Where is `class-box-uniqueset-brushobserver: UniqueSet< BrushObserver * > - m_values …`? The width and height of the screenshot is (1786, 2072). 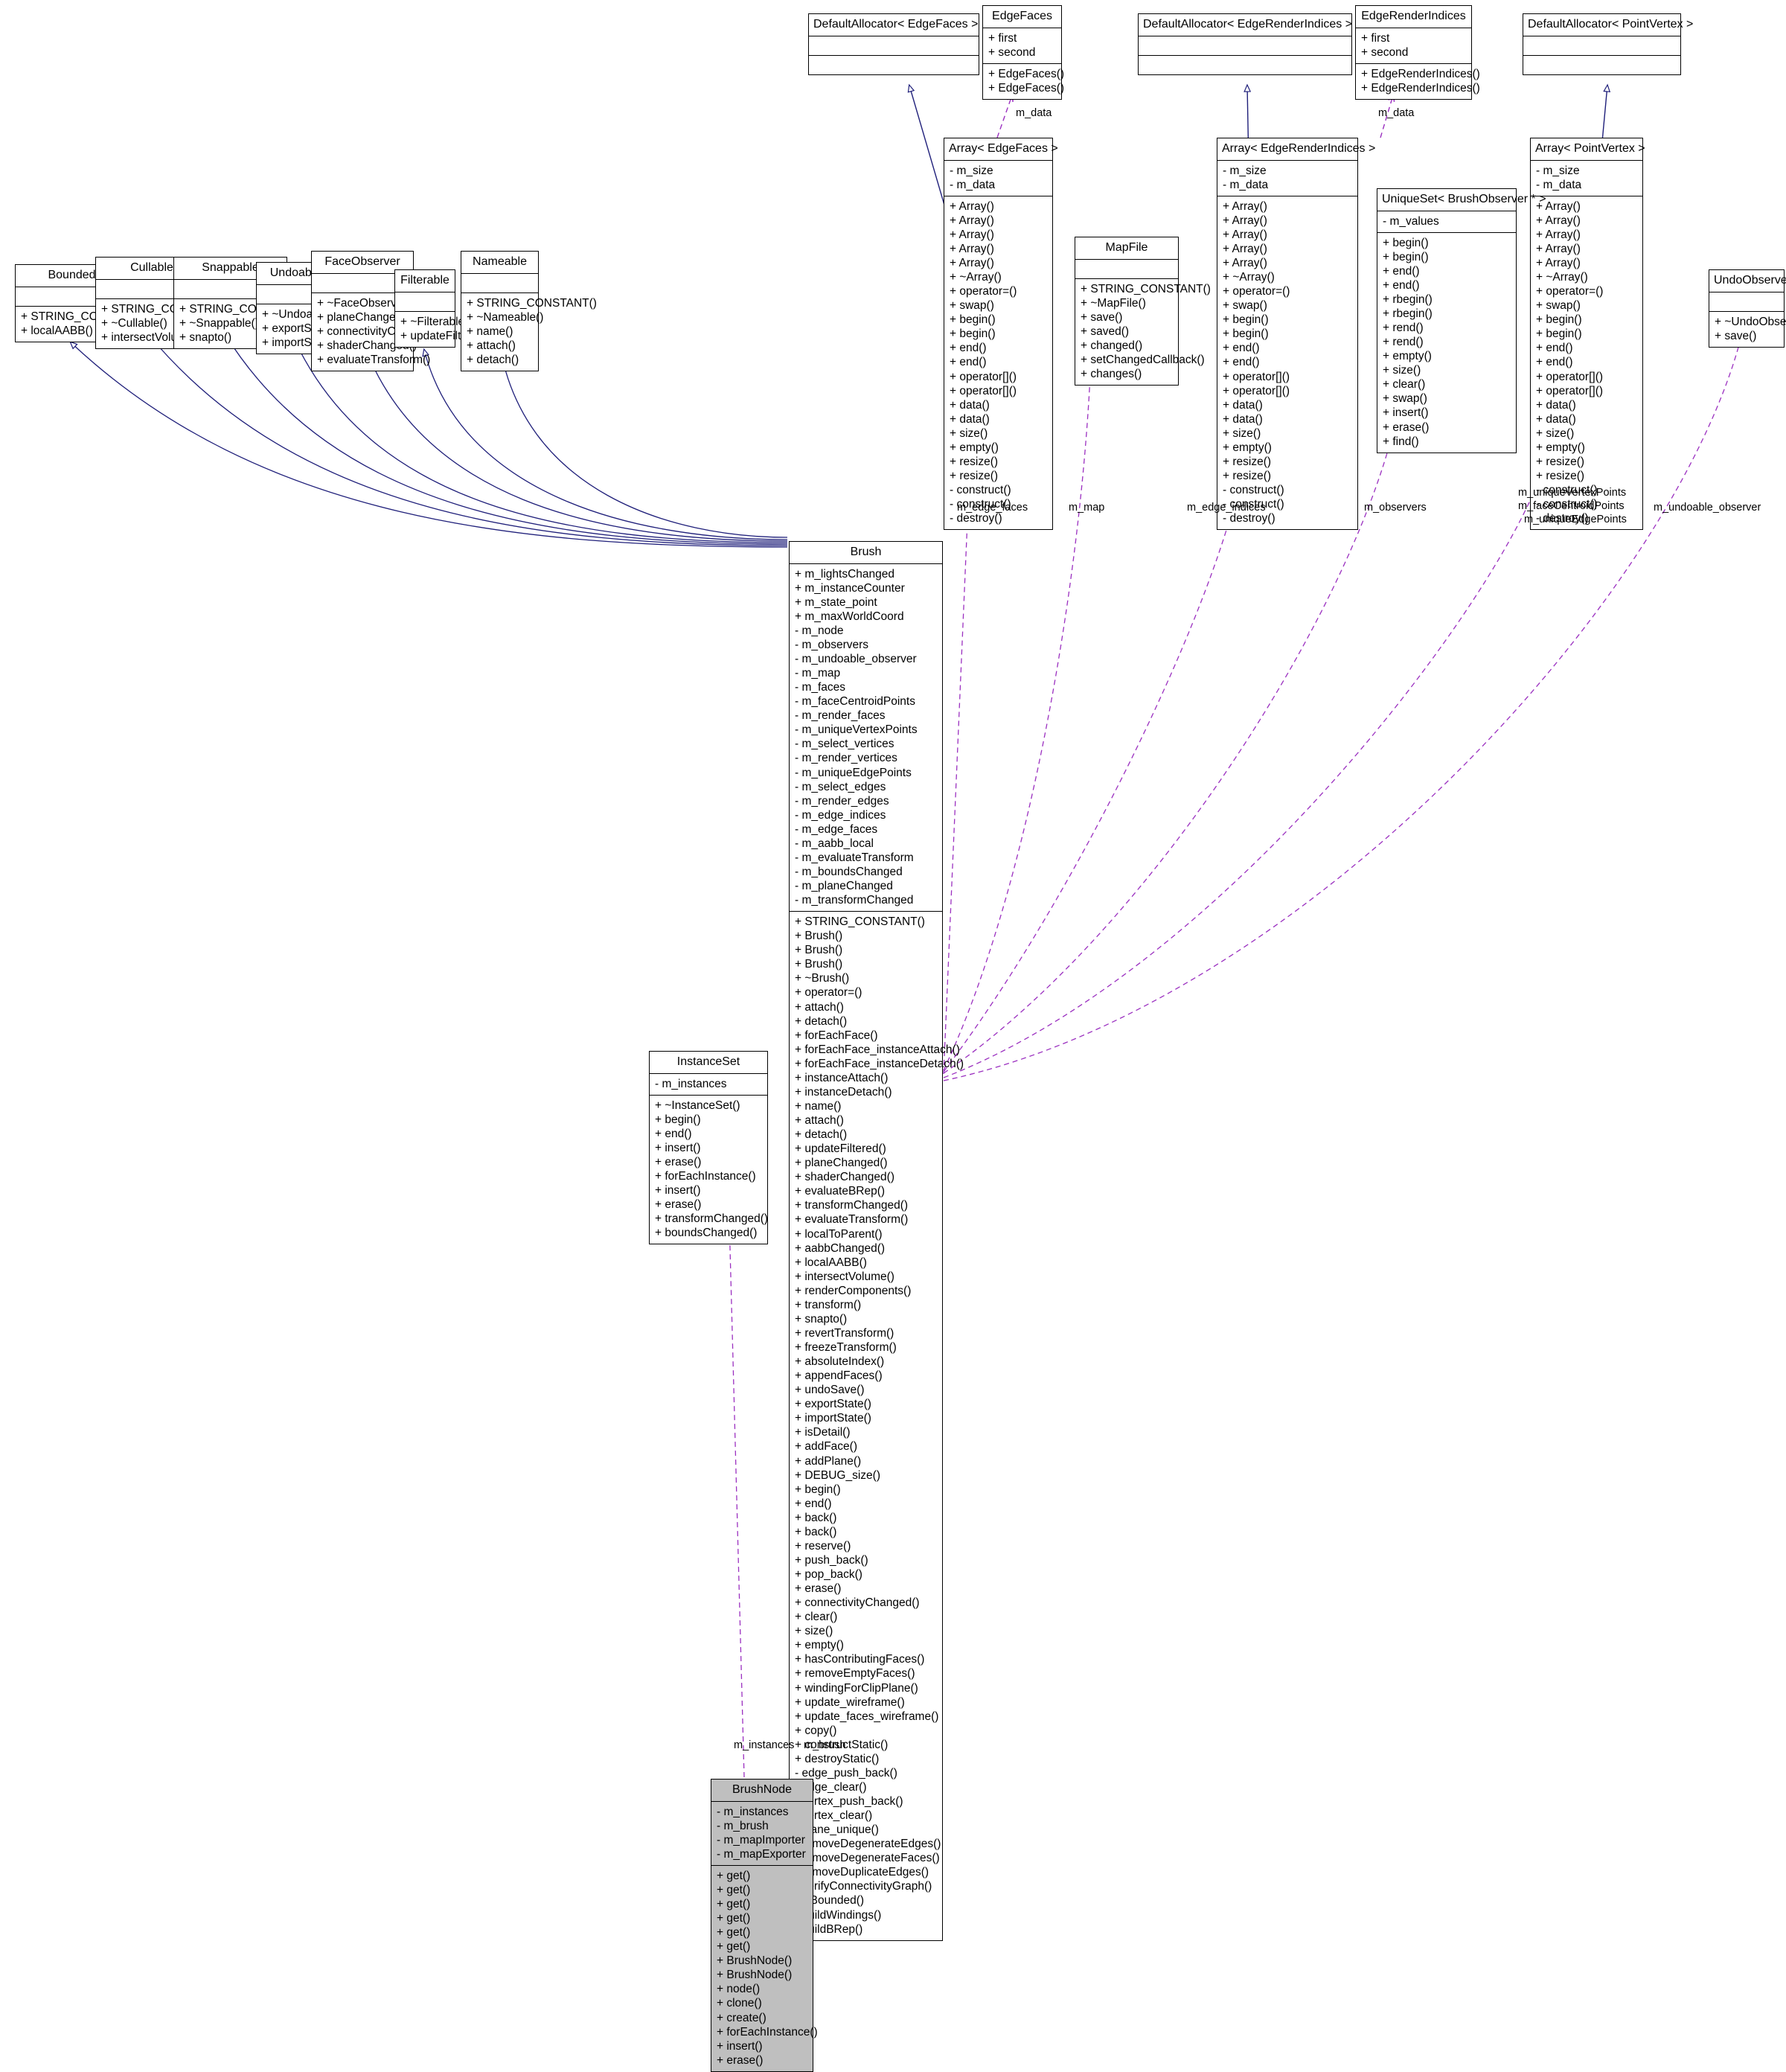 class-box-uniqueset-brushobserver: UniqueSet< BrushObserver * > - m_values … is located at coordinates (1461, 320).